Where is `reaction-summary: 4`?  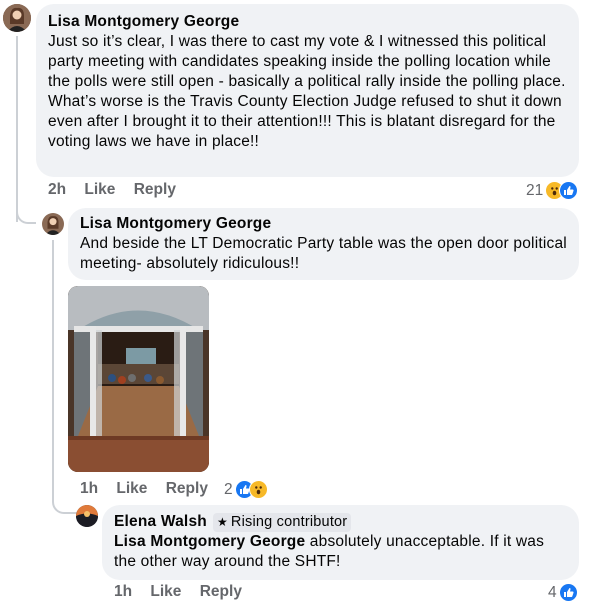 reaction-summary: 4 is located at coordinates (563, 592).